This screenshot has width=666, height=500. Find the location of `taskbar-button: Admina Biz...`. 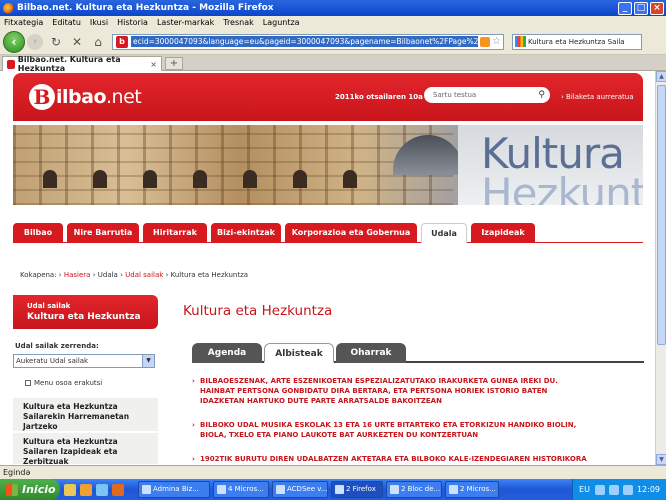

taskbar-button: Admina Biz... is located at coordinates (174, 489).